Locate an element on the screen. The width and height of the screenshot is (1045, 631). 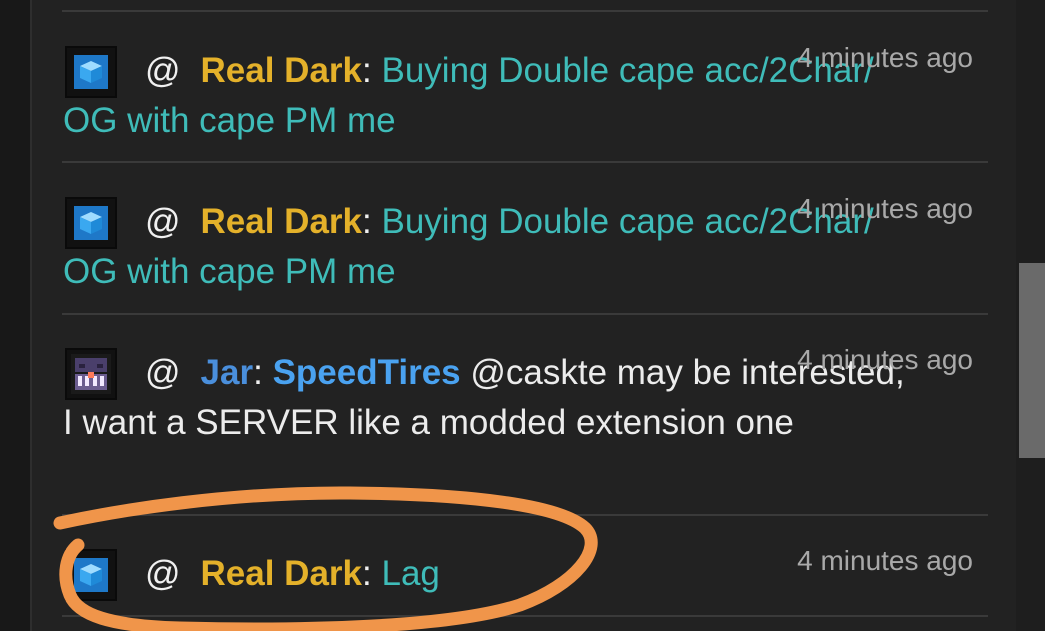
message-body: Lag is located at coordinates (410, 573).